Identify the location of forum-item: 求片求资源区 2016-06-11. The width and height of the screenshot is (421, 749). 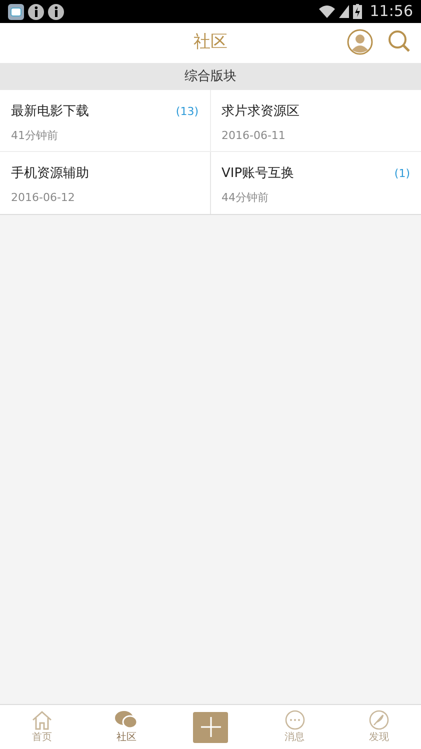
(315, 121).